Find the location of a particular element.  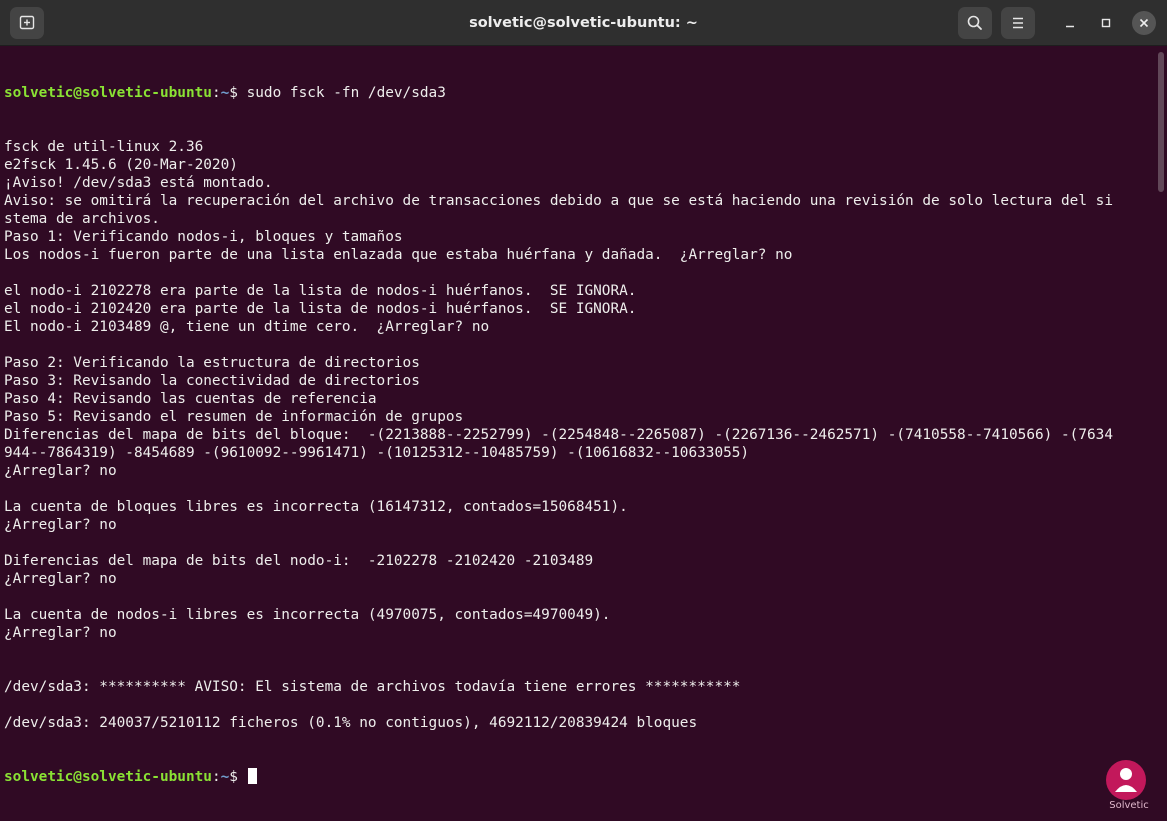

search-icon is located at coordinates (974, 22).